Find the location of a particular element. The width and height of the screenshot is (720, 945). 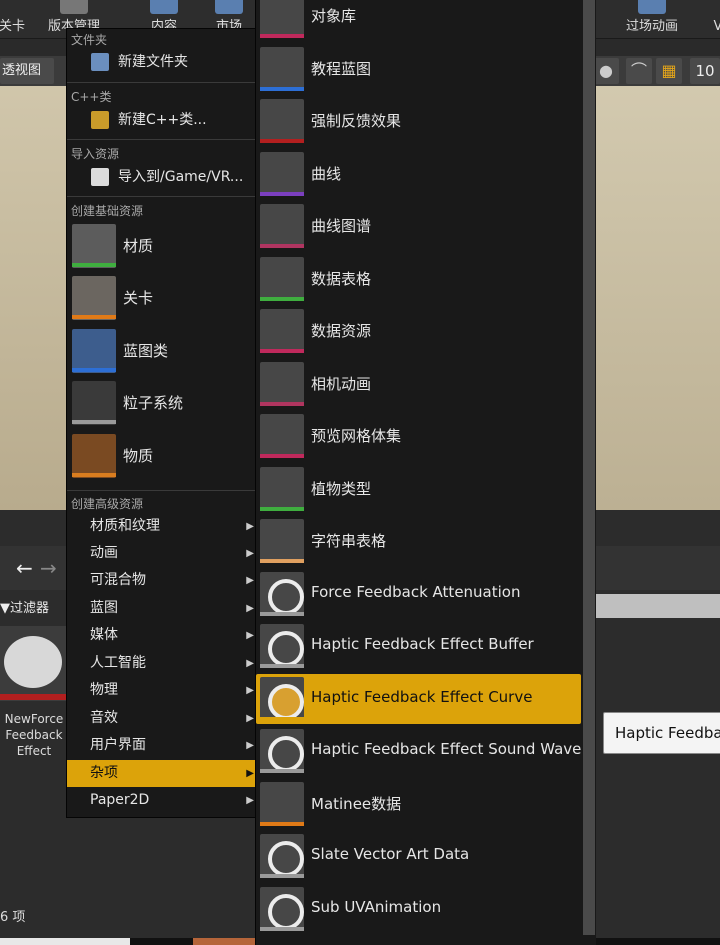

globe-icon: ● is located at coordinates (606, 71).